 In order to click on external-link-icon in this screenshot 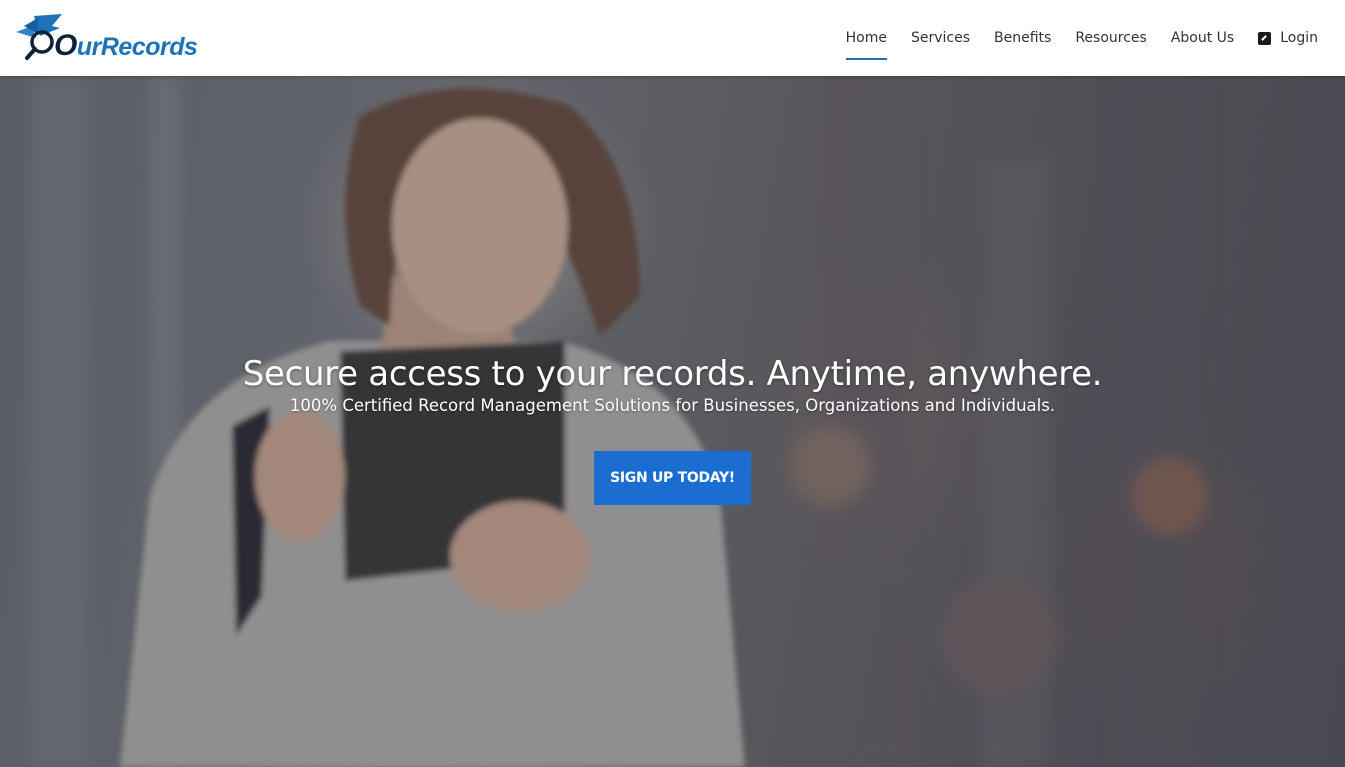, I will do `click(1265, 38)`.